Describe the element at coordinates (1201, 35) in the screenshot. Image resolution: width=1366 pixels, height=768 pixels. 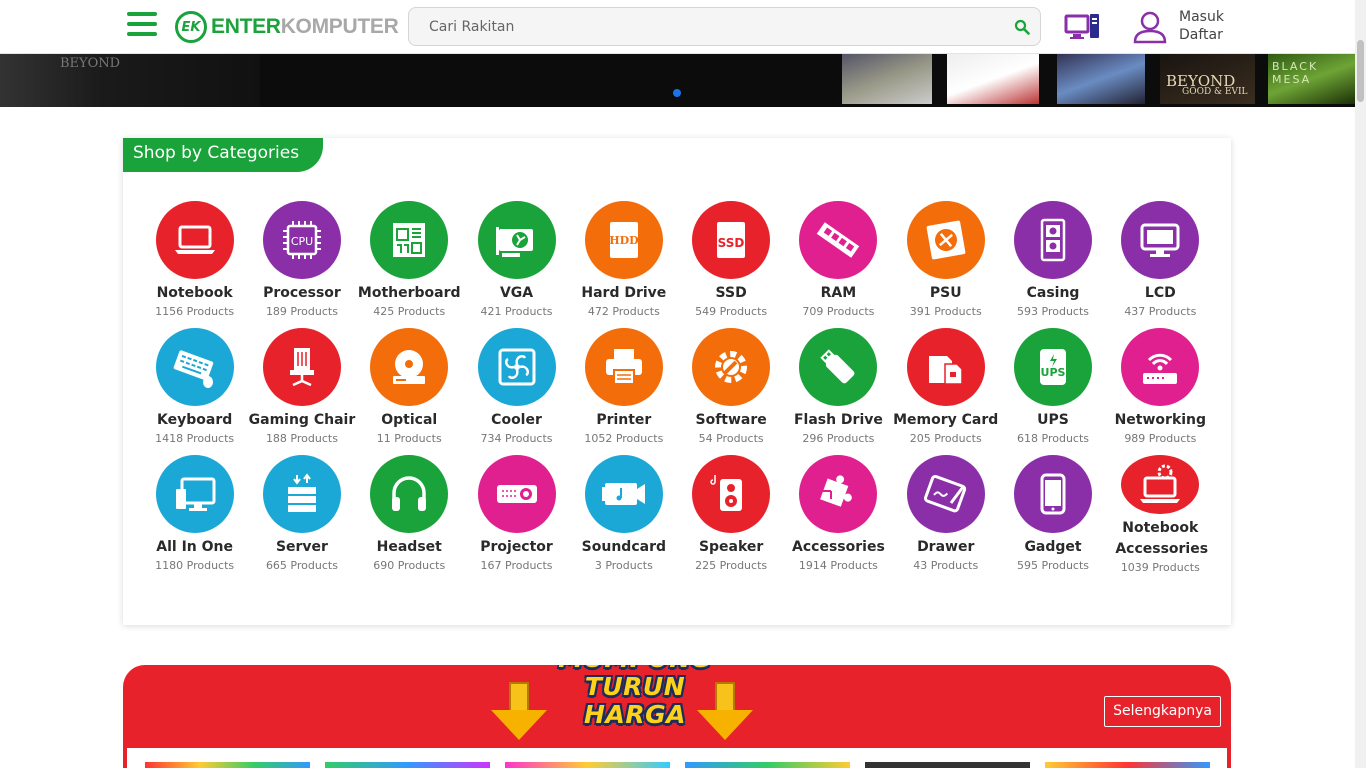
I see `register-link: Daftar` at that location.